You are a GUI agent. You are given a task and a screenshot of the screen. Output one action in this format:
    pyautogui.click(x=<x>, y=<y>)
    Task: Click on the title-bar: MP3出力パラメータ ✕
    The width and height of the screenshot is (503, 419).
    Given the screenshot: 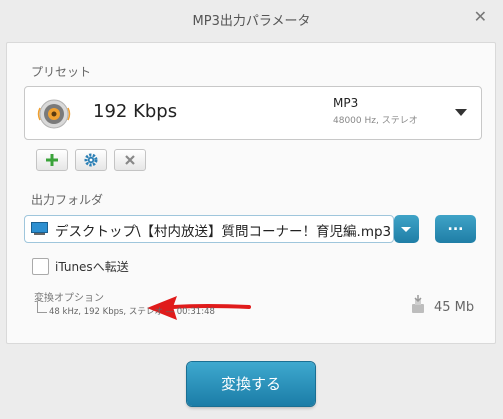 What is the action you would take?
    pyautogui.click(x=251, y=18)
    